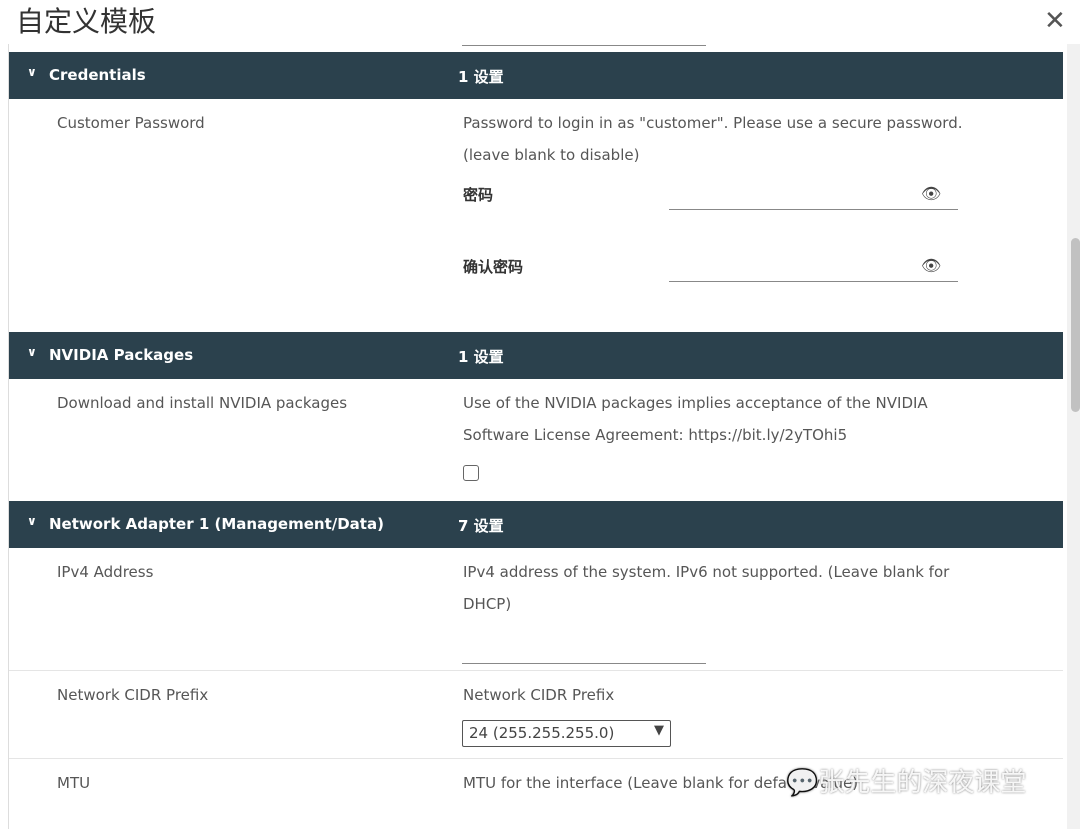  What do you see at coordinates (813, 271) in the screenshot?
I see `confirm-password-input` at bounding box center [813, 271].